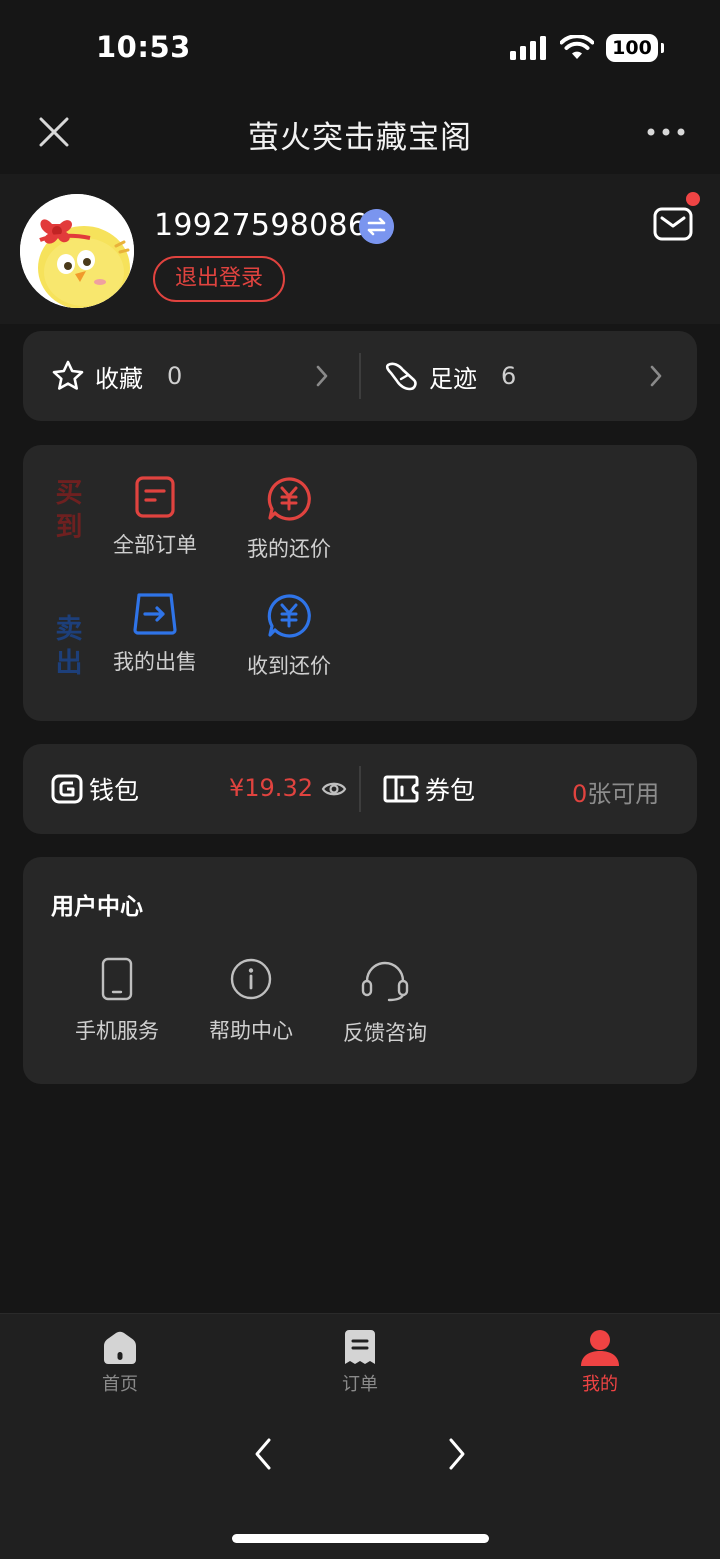 The height and width of the screenshot is (1559, 720). Describe the element at coordinates (360, 1538) in the screenshot. I see `home-indicator` at that location.